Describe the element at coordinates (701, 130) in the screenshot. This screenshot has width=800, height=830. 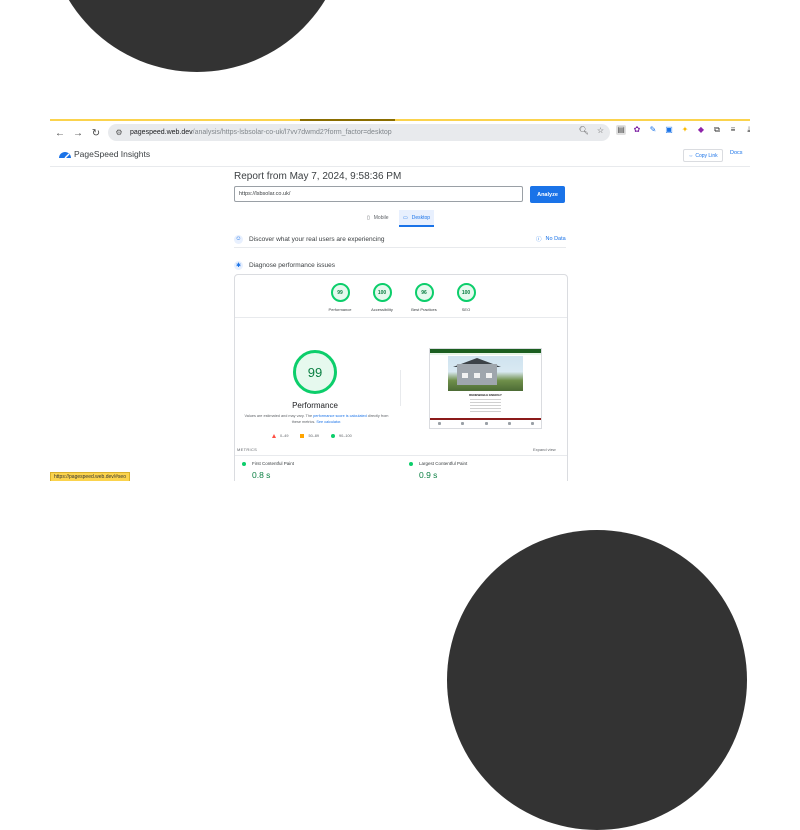
I see `extension-icon-6: ◆` at that location.